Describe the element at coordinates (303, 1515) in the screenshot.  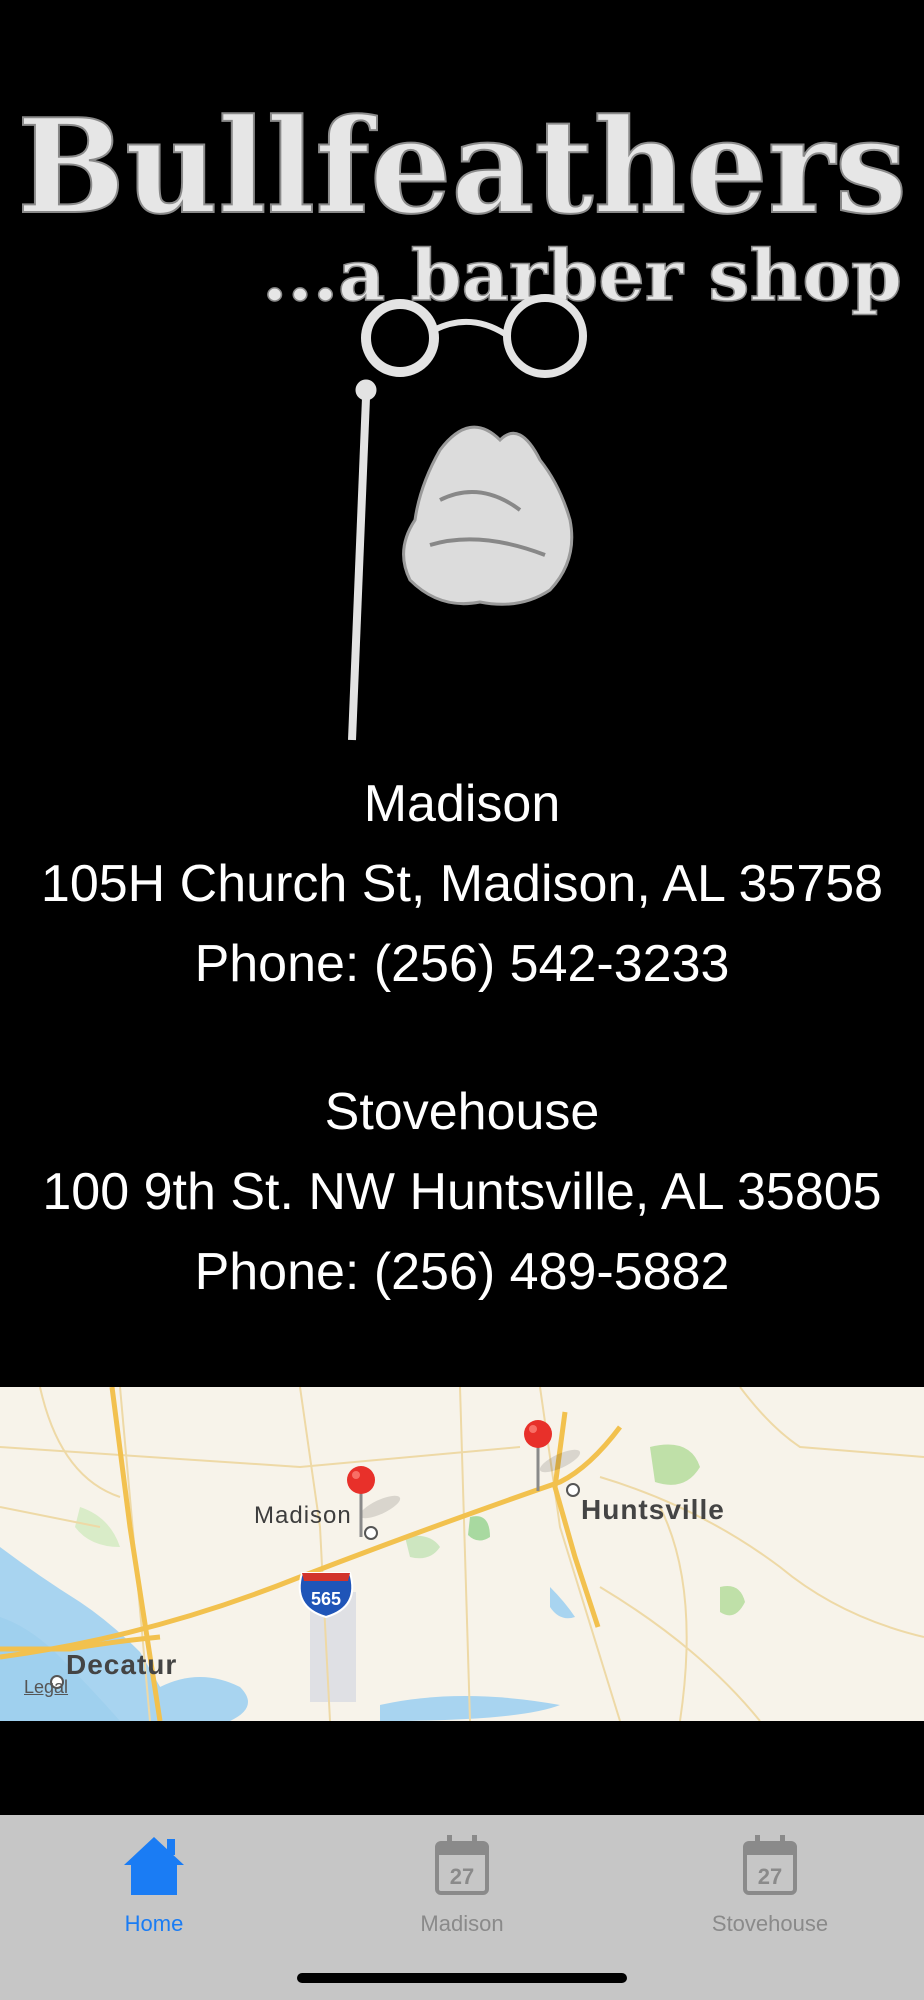
I see `map-label-madison: Madison` at that location.